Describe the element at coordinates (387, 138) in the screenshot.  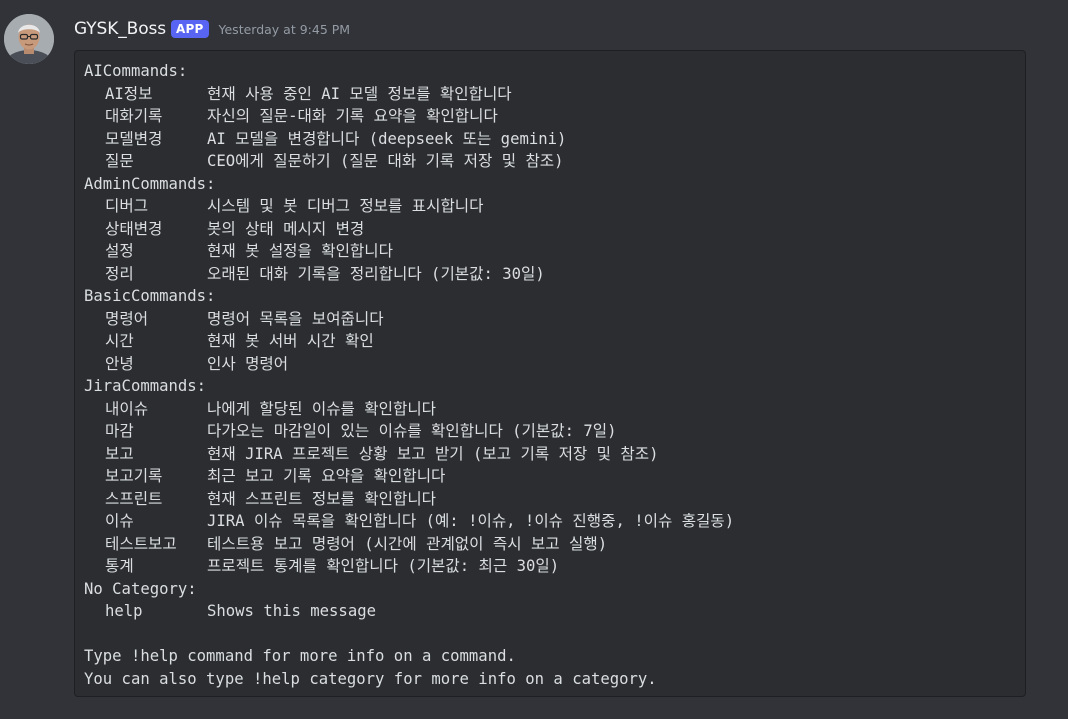
I see `command-description: AI 모델을 변경합니다 (deepseek 또는 gemini)` at that location.